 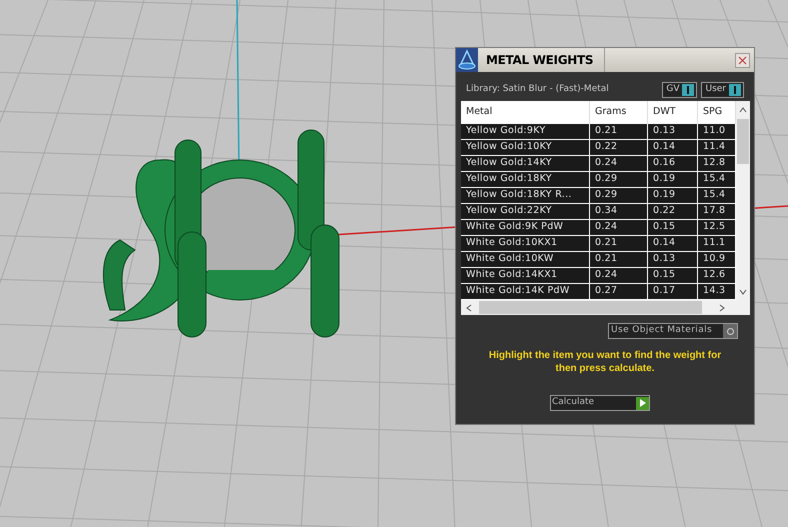 I want to click on table-row: White Gold:14KX1 0.24 0.15 12.6, so click(x=598, y=276).